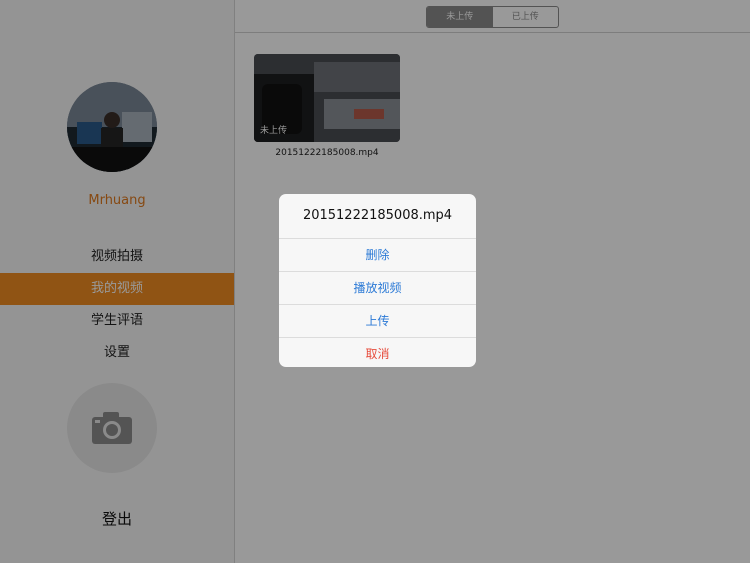  Describe the element at coordinates (377, 288) in the screenshot. I see `play-video-button: 播放视频` at that location.